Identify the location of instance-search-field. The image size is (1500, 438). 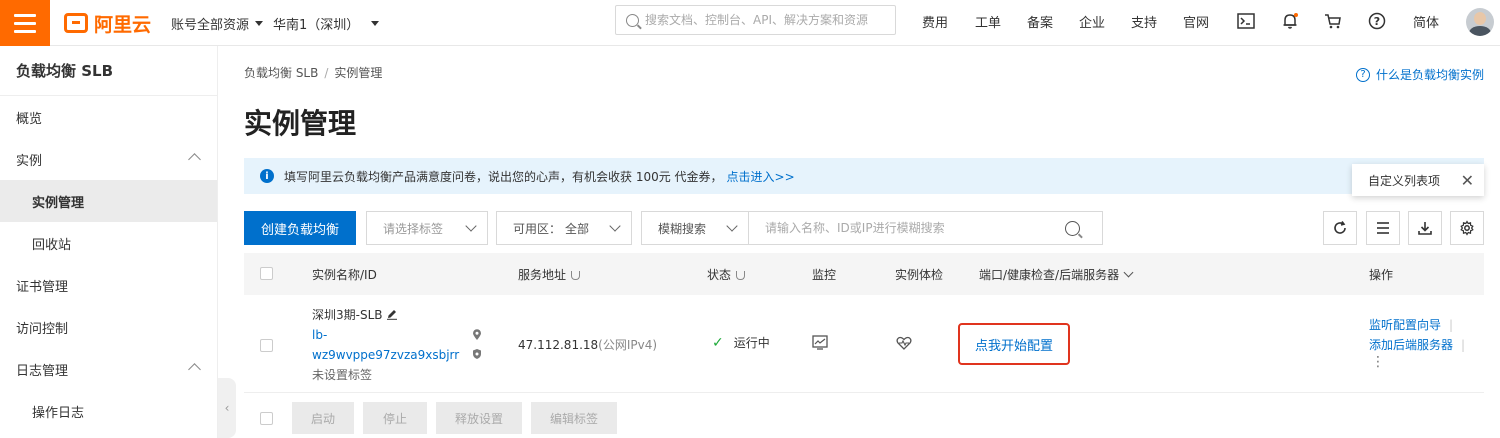
(926, 228).